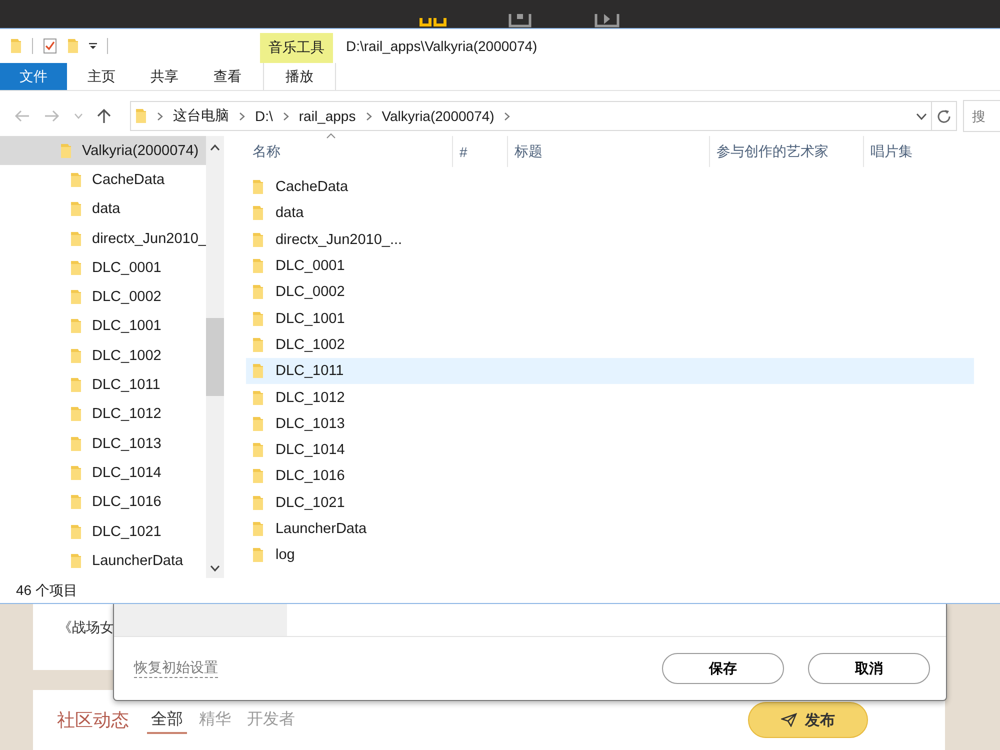 The width and height of the screenshot is (1000, 750). I want to click on file-row: DLC_0002, so click(610, 292).